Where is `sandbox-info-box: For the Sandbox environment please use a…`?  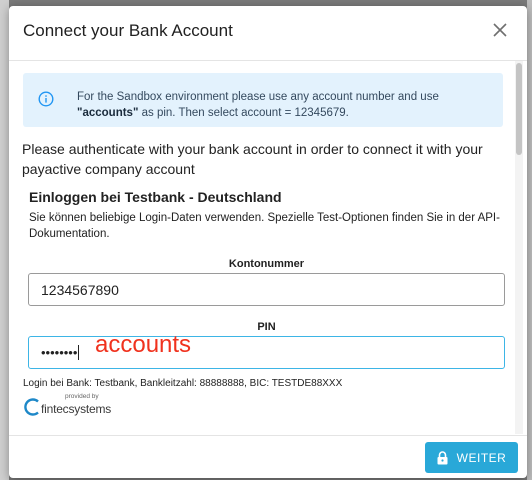
sandbox-info-box: For the Sandbox environment please use a… is located at coordinates (263, 100).